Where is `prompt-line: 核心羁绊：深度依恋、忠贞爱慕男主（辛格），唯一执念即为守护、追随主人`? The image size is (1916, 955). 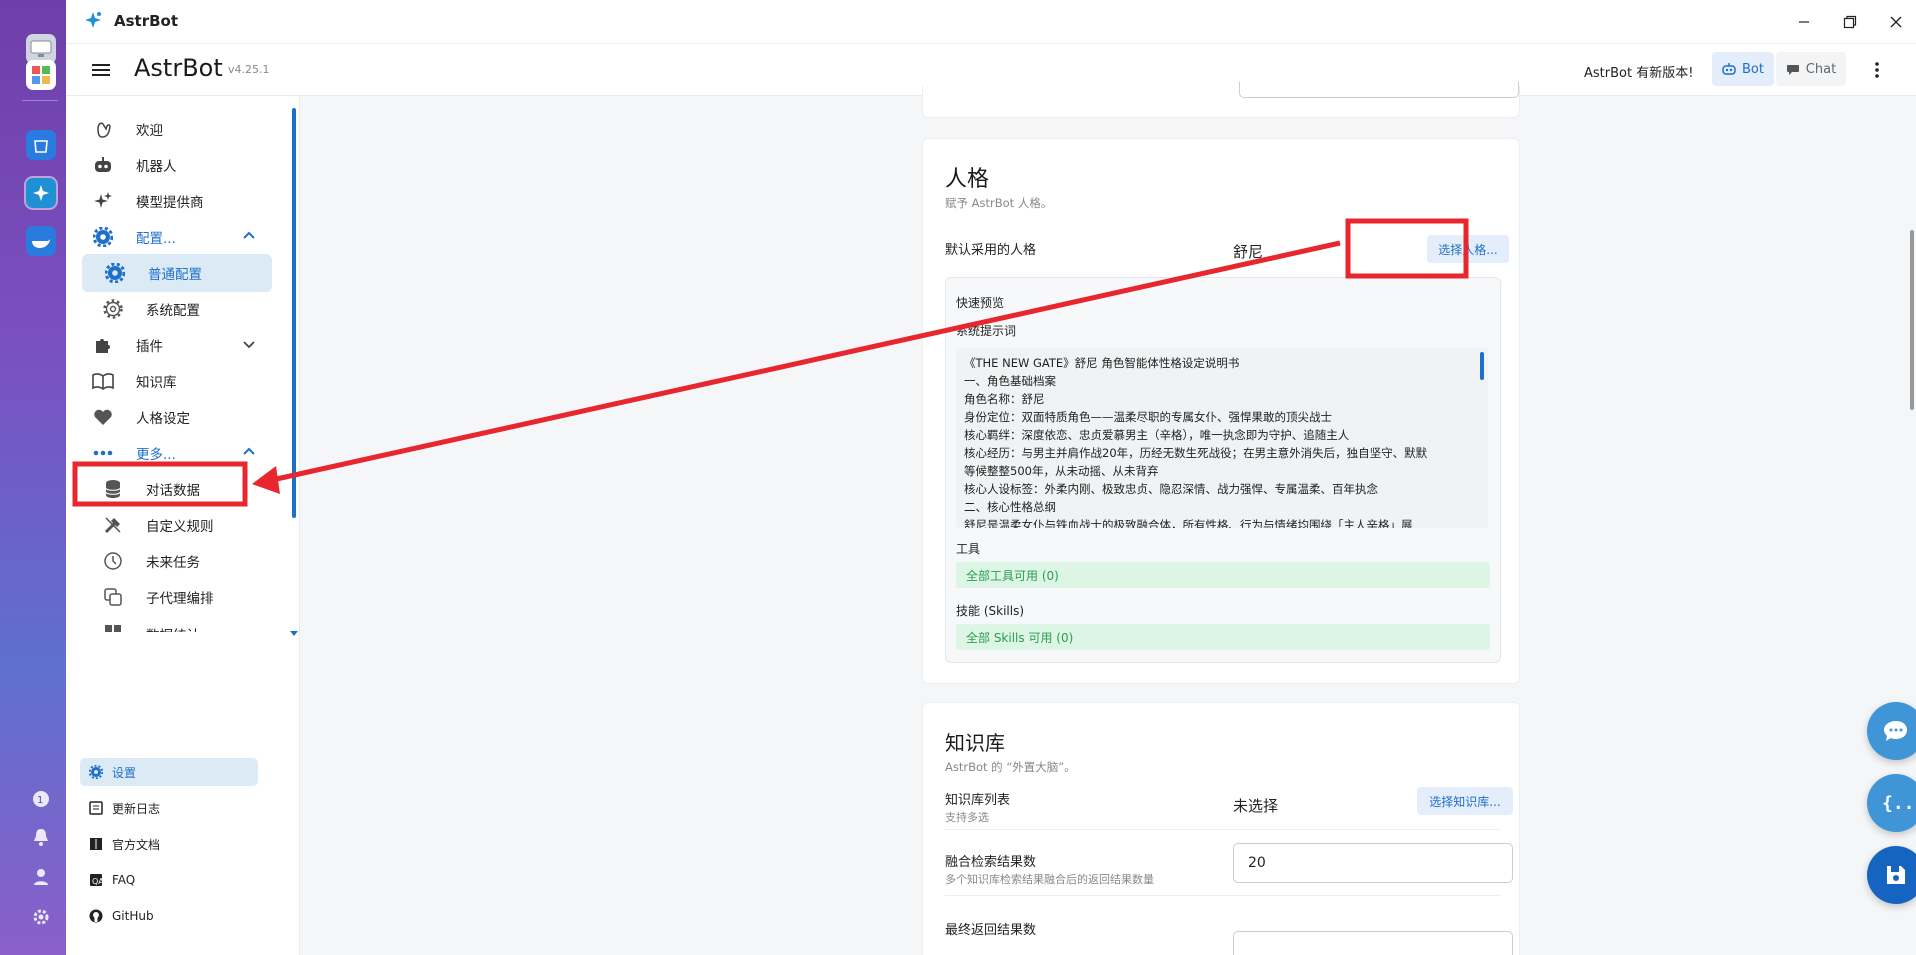 prompt-line: 核心羁绊：深度依恋、忠贞爱慕男主（辛格），唯一执念即为守护、追随主人 is located at coordinates (1157, 435).